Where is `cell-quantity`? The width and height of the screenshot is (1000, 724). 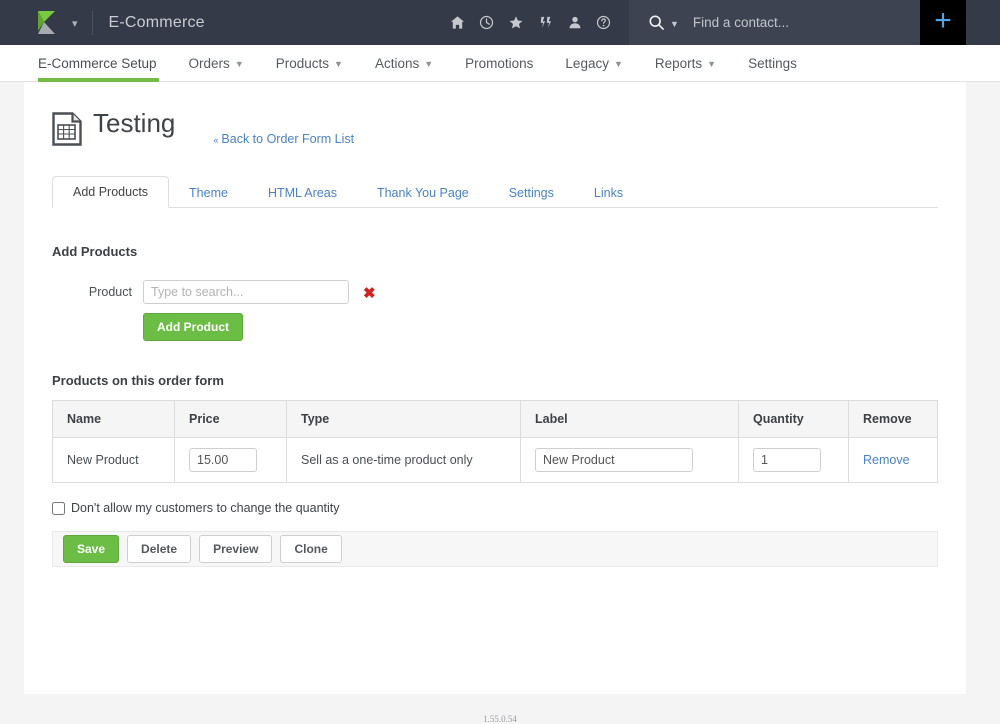
cell-quantity is located at coordinates (793, 460).